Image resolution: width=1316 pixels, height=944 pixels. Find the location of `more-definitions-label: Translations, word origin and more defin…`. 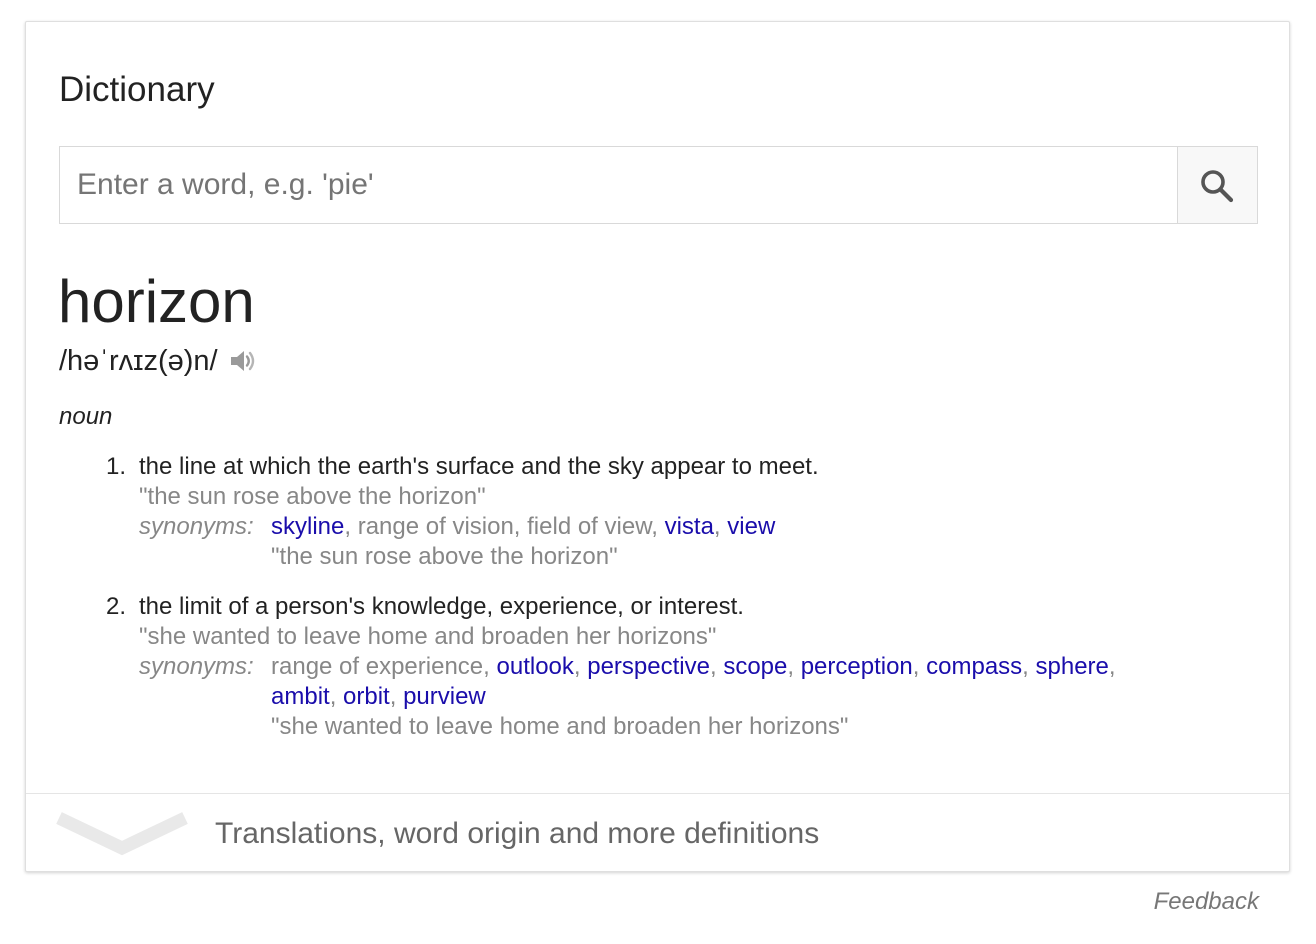

more-definitions-label: Translations, word origin and more defin… is located at coordinates (517, 833).